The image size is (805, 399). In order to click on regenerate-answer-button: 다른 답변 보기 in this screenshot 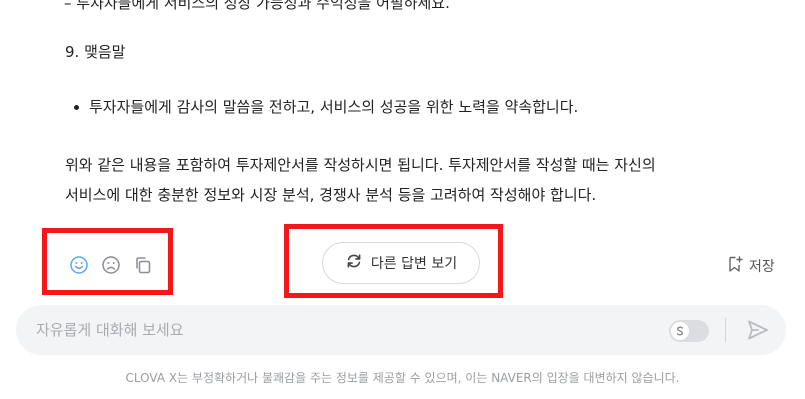, I will do `click(401, 263)`.